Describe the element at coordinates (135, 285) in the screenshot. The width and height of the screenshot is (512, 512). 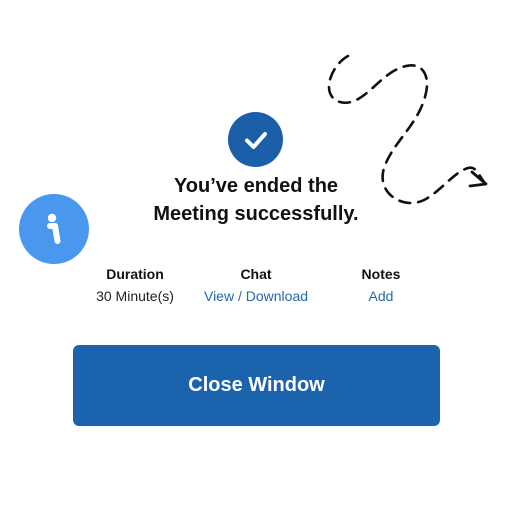
I see `duration-column: Duration 30 Minute(s)` at that location.